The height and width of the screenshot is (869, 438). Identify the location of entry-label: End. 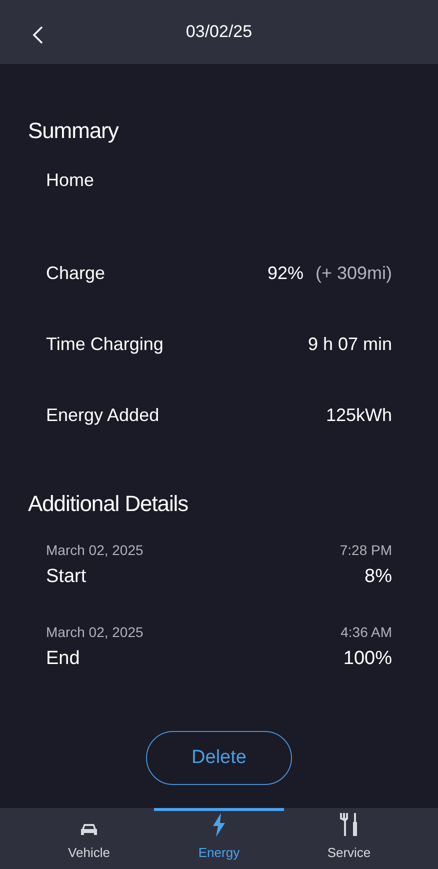
(63, 658).